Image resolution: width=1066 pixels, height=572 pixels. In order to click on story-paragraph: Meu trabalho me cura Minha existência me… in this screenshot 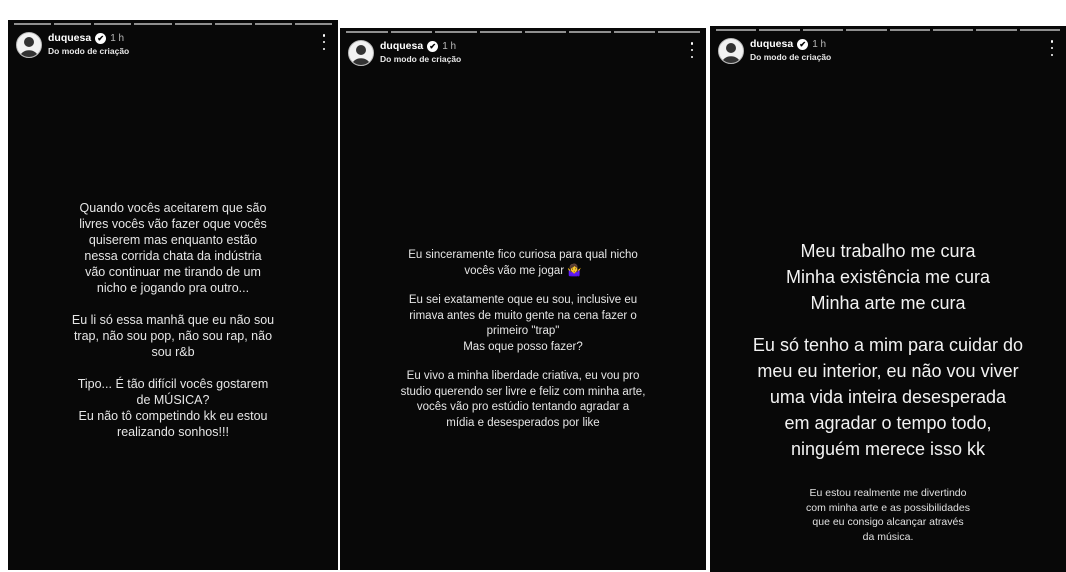, I will do `click(888, 277)`.